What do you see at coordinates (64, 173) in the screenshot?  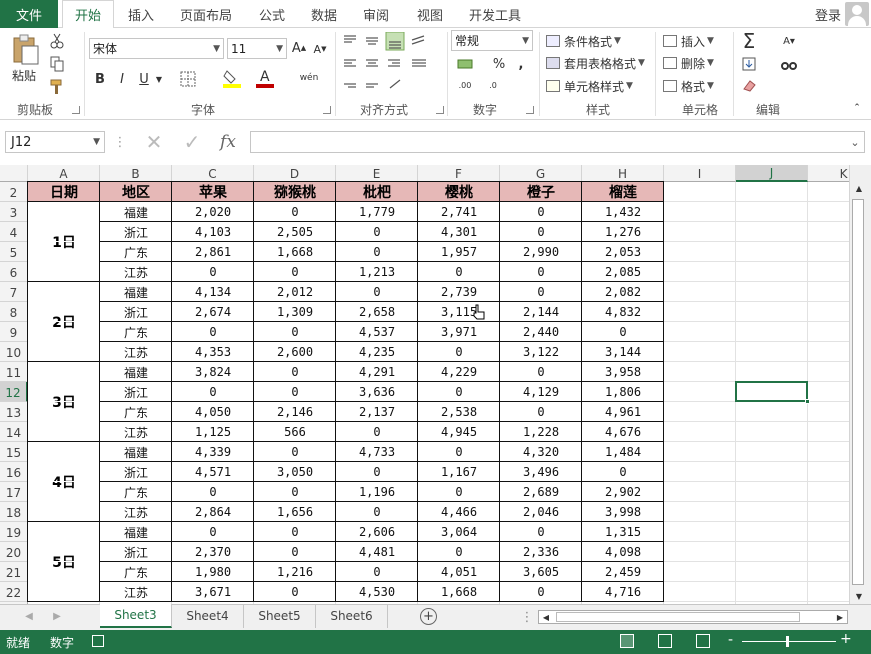 I see `column-header-a: A` at bounding box center [64, 173].